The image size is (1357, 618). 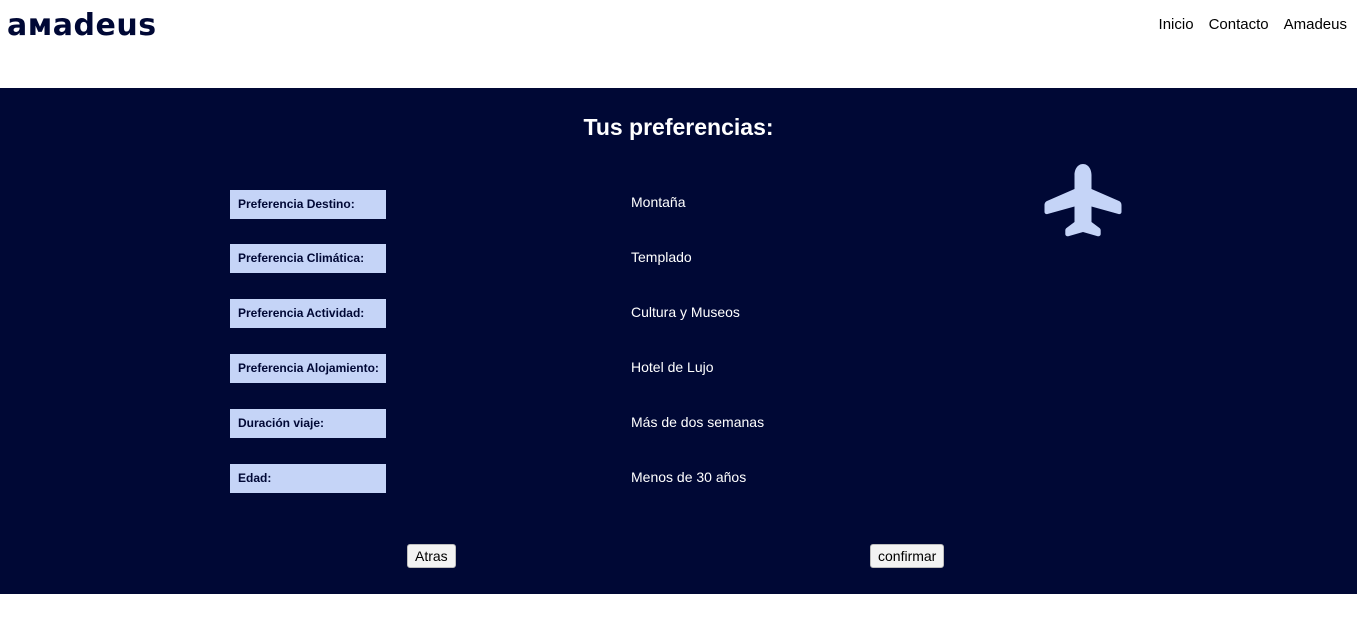 I want to click on airplane-icon, so click(x=1083, y=200).